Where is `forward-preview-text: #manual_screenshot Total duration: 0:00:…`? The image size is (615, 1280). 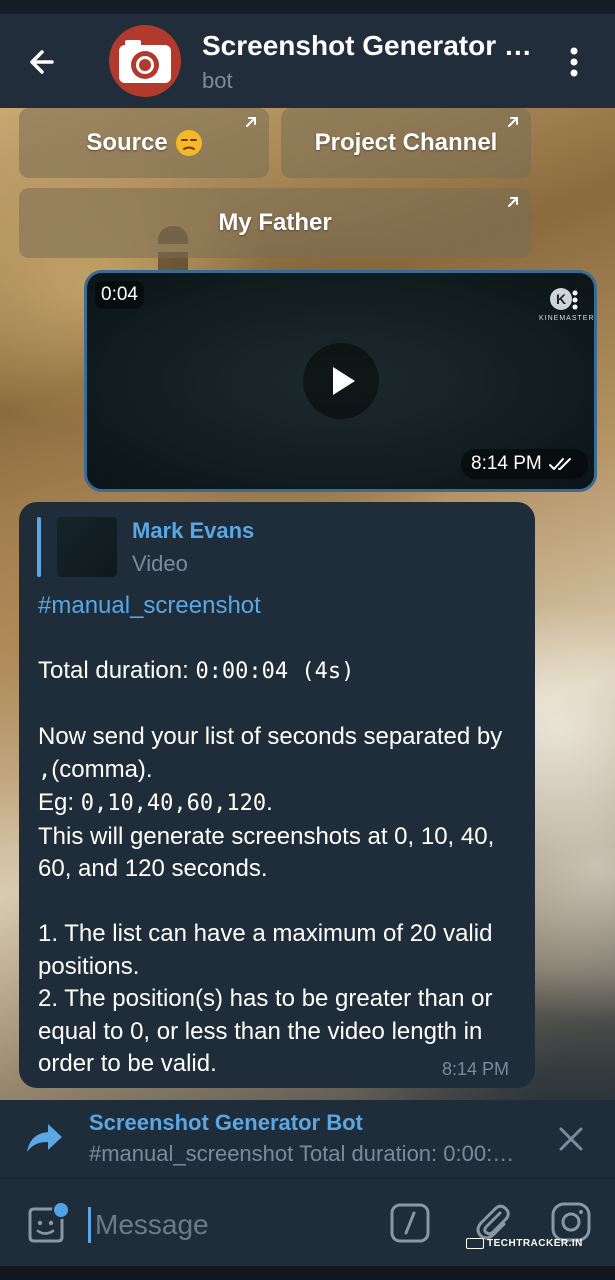 forward-preview-text: #manual_screenshot Total duration: 0:00:… is located at coordinates (303, 1153).